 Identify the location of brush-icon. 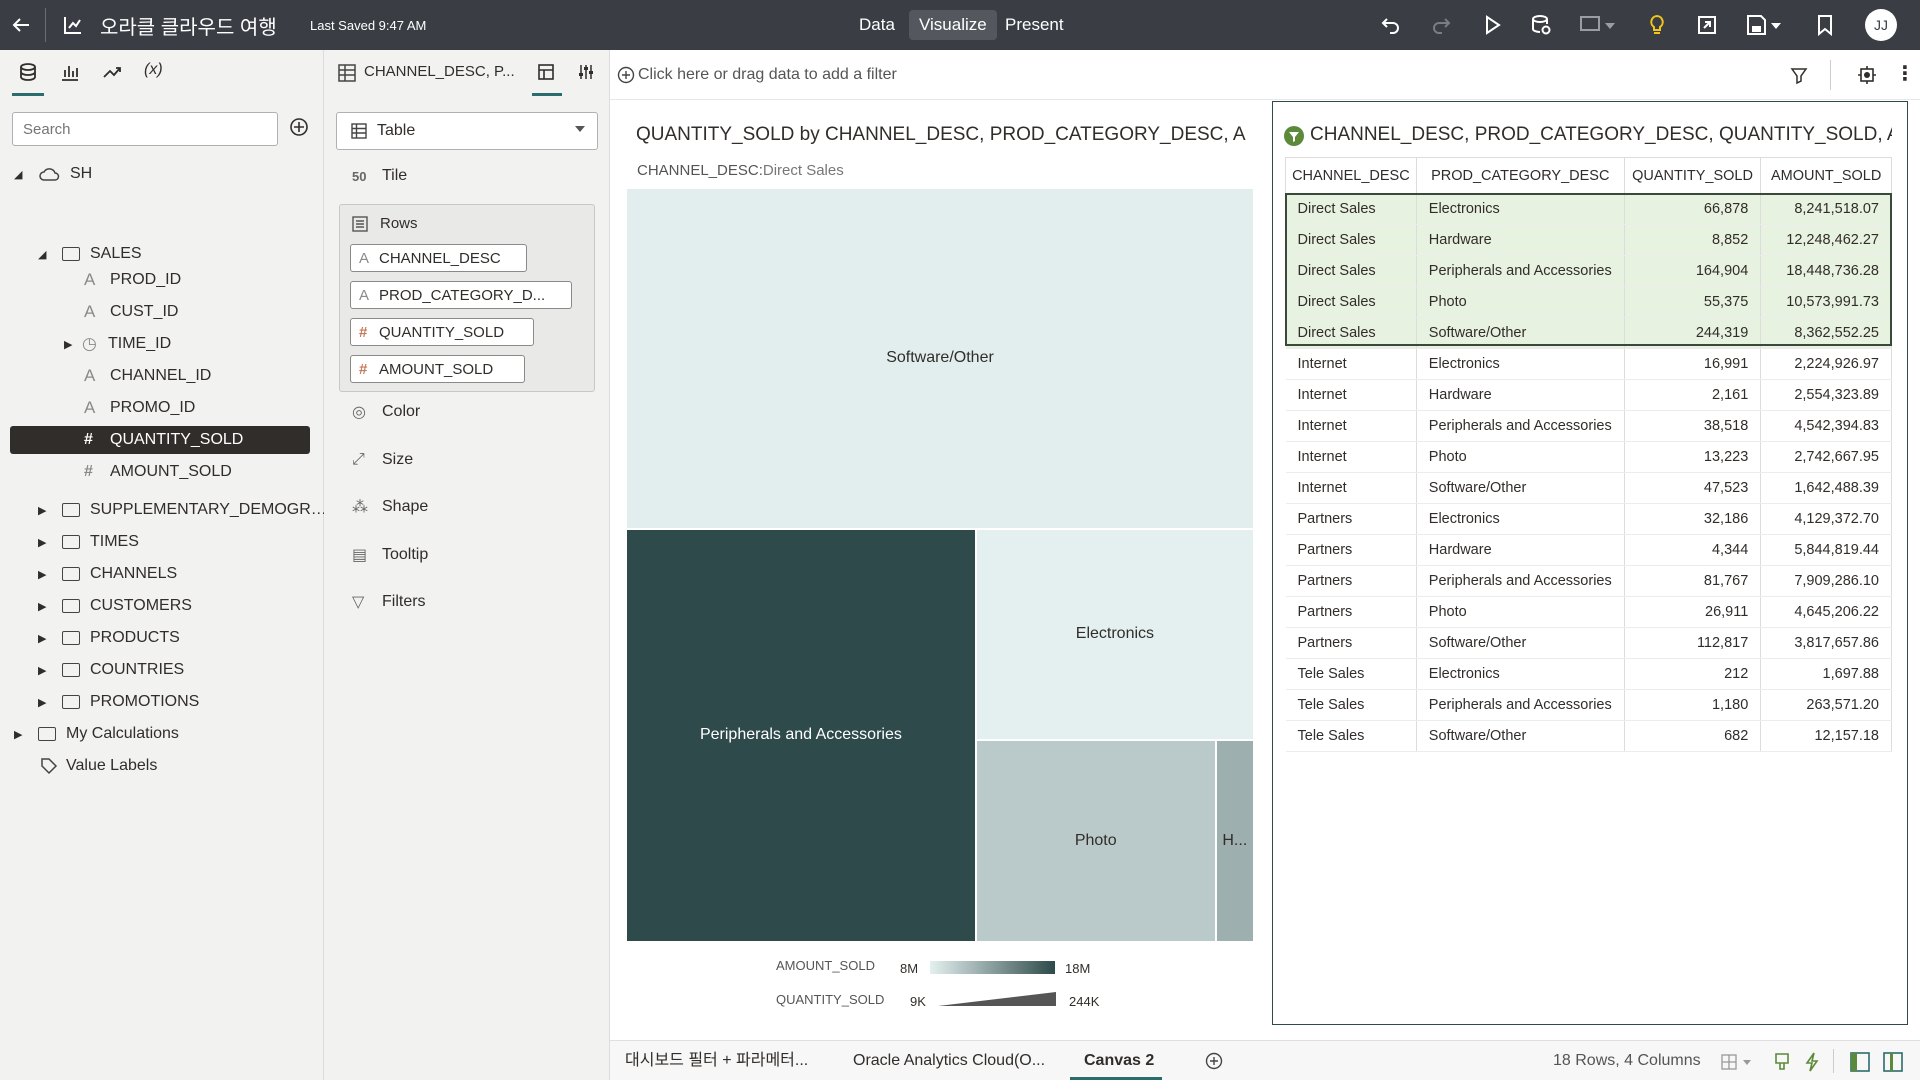
(1782, 1062).